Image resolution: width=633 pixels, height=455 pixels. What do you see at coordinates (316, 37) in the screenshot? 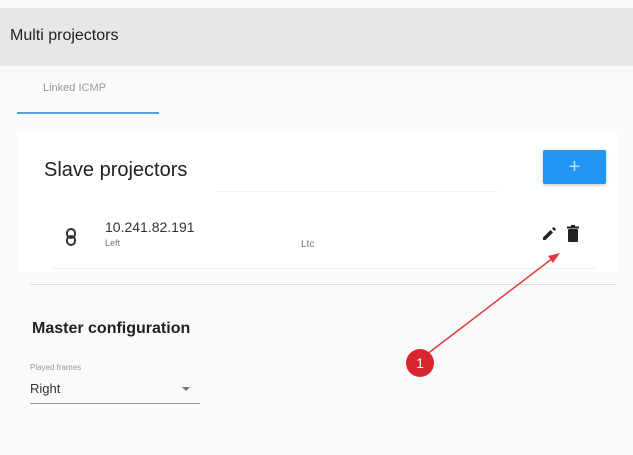
I see `header-bar: Multi projectors` at bounding box center [316, 37].